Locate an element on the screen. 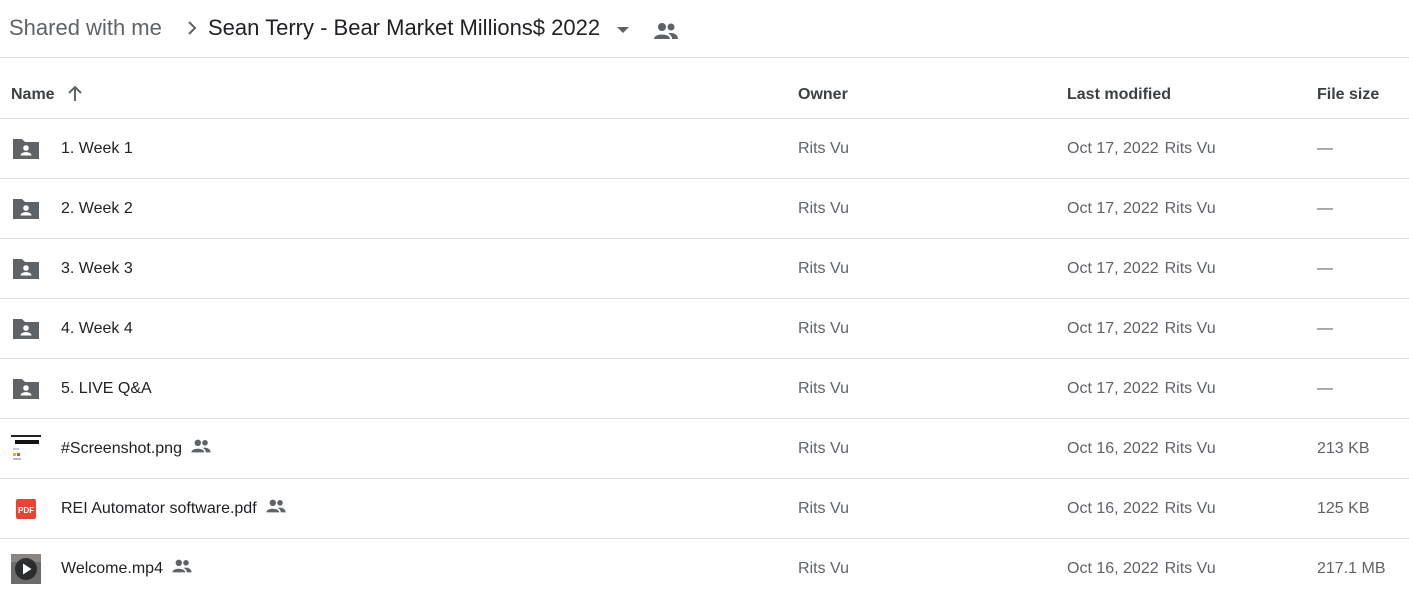 The width and height of the screenshot is (1409, 599). file-name: 1. Week 1 is located at coordinates (97, 148).